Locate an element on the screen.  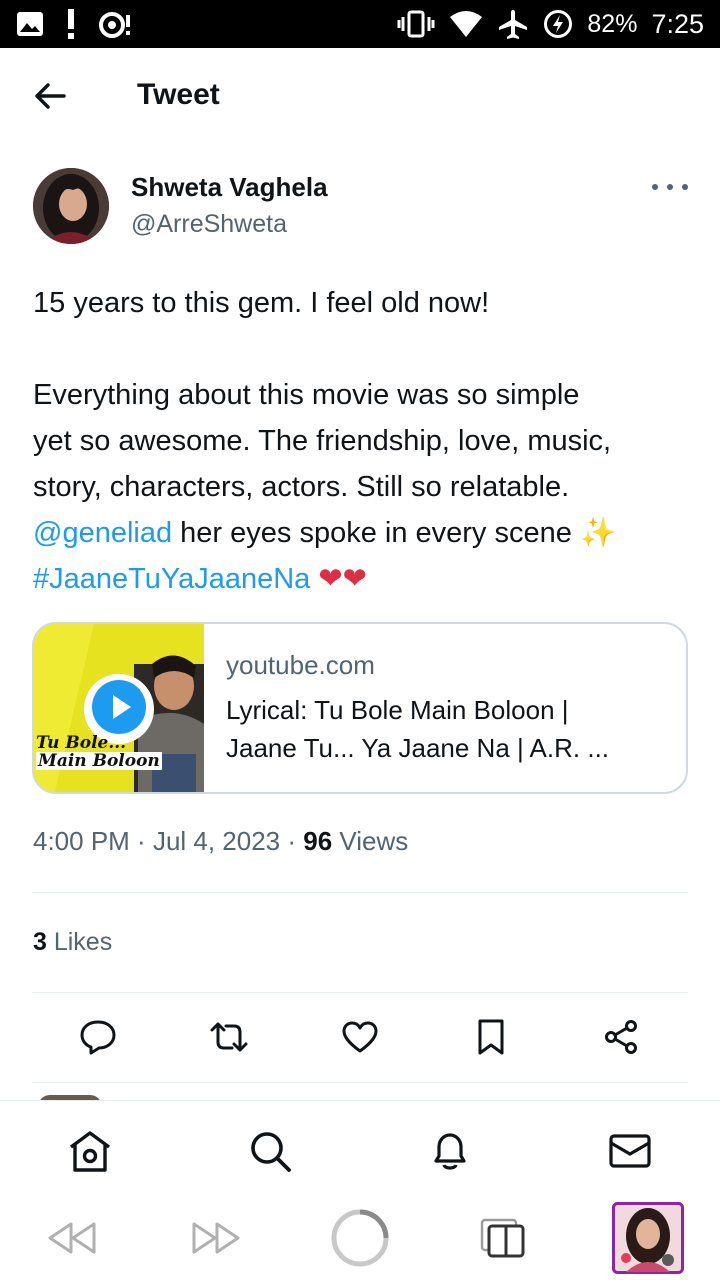
tweet-blank-line is located at coordinates (363, 349).